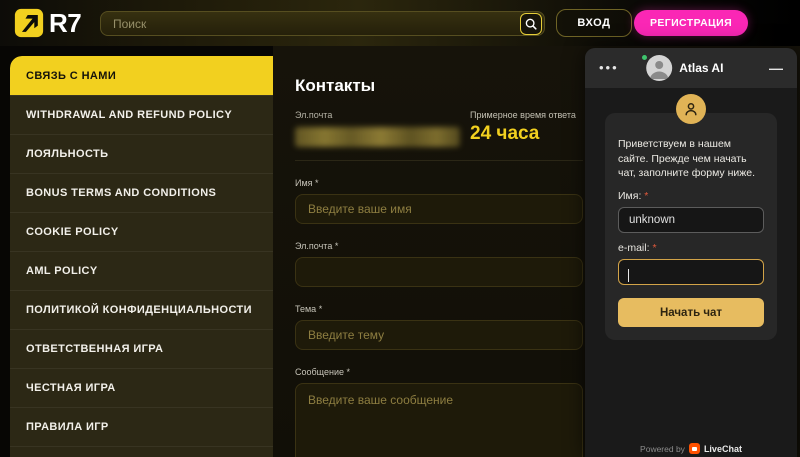 This screenshot has height=457, width=800. Describe the element at coordinates (377, 137) in the screenshot. I see `contact-email-redacted` at that location.